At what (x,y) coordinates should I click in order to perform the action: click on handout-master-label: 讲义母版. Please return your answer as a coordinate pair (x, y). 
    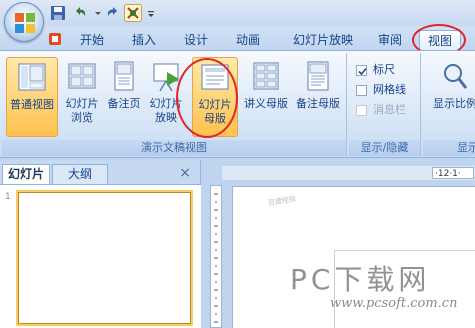
    Looking at the image, I should click on (266, 103).